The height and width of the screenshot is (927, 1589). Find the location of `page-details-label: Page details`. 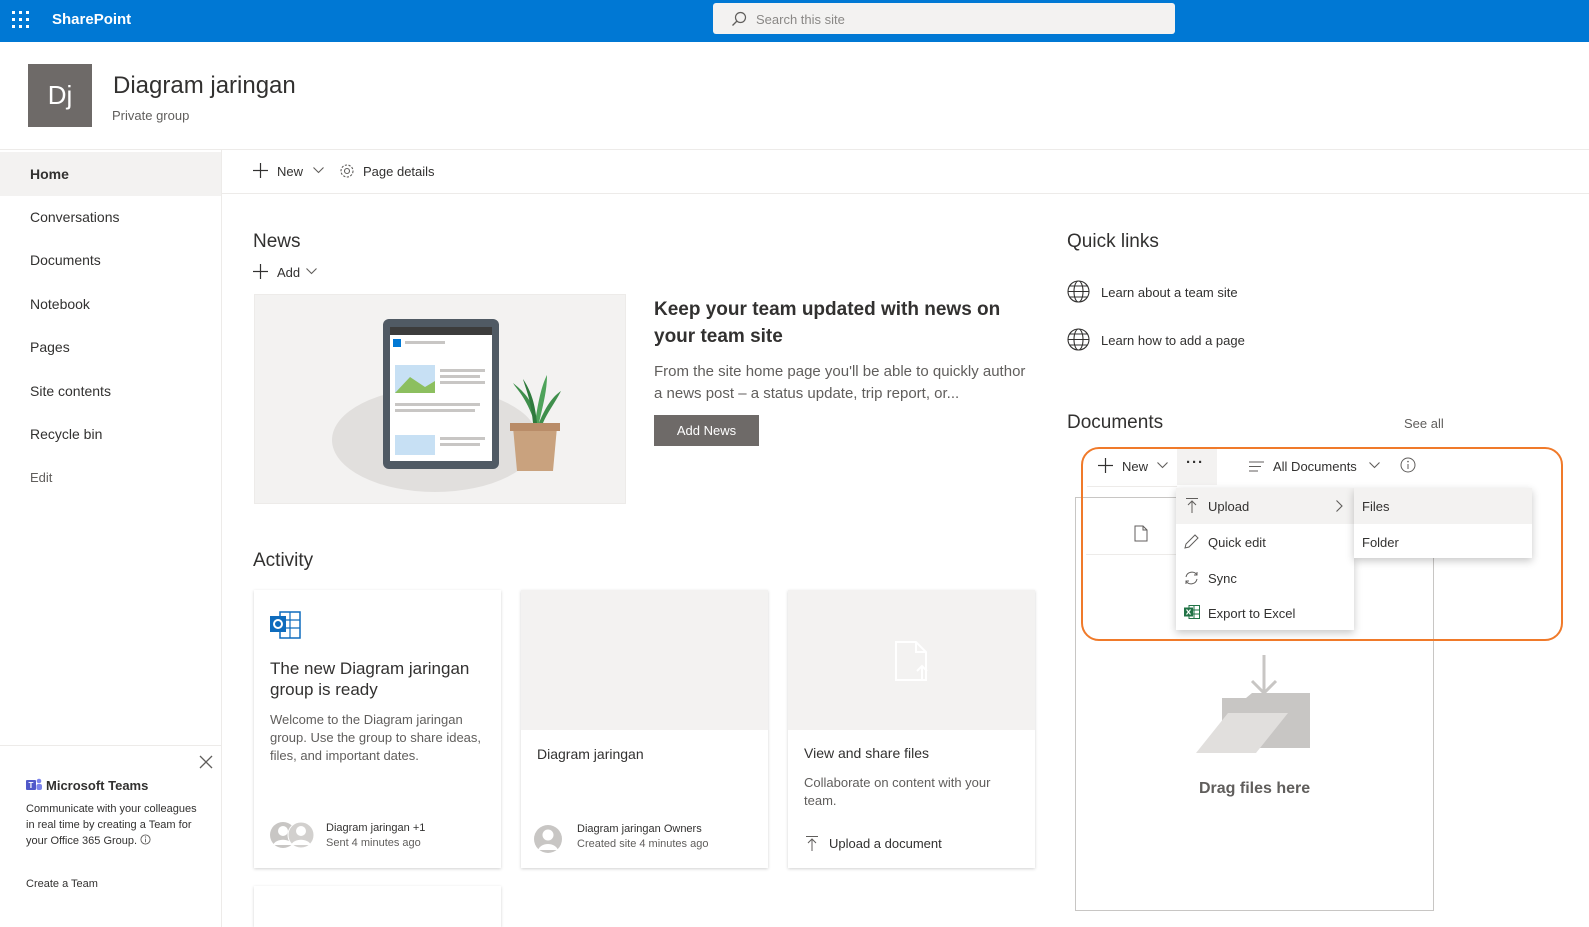

page-details-label: Page details is located at coordinates (399, 171).